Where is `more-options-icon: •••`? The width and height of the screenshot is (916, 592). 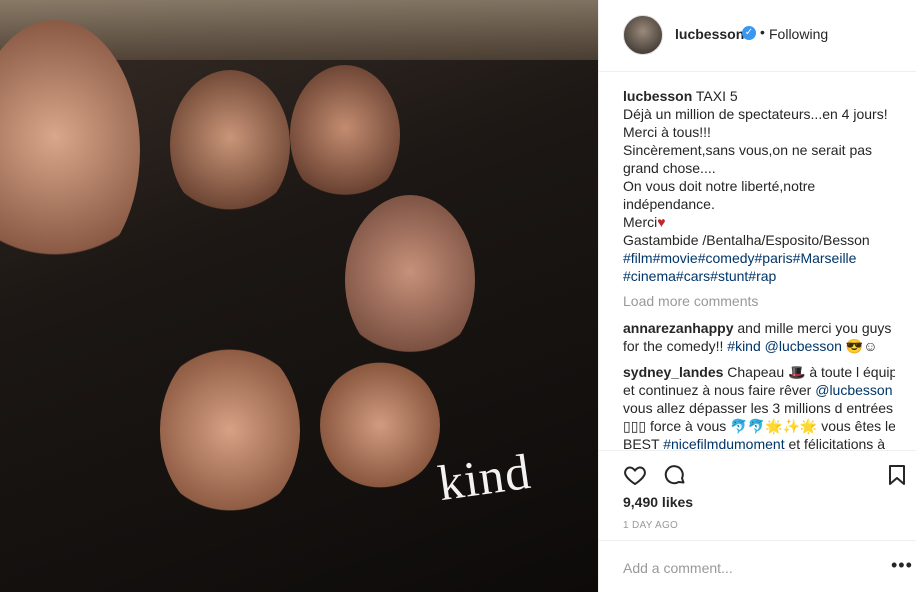 more-options-icon: ••• is located at coordinates (902, 565).